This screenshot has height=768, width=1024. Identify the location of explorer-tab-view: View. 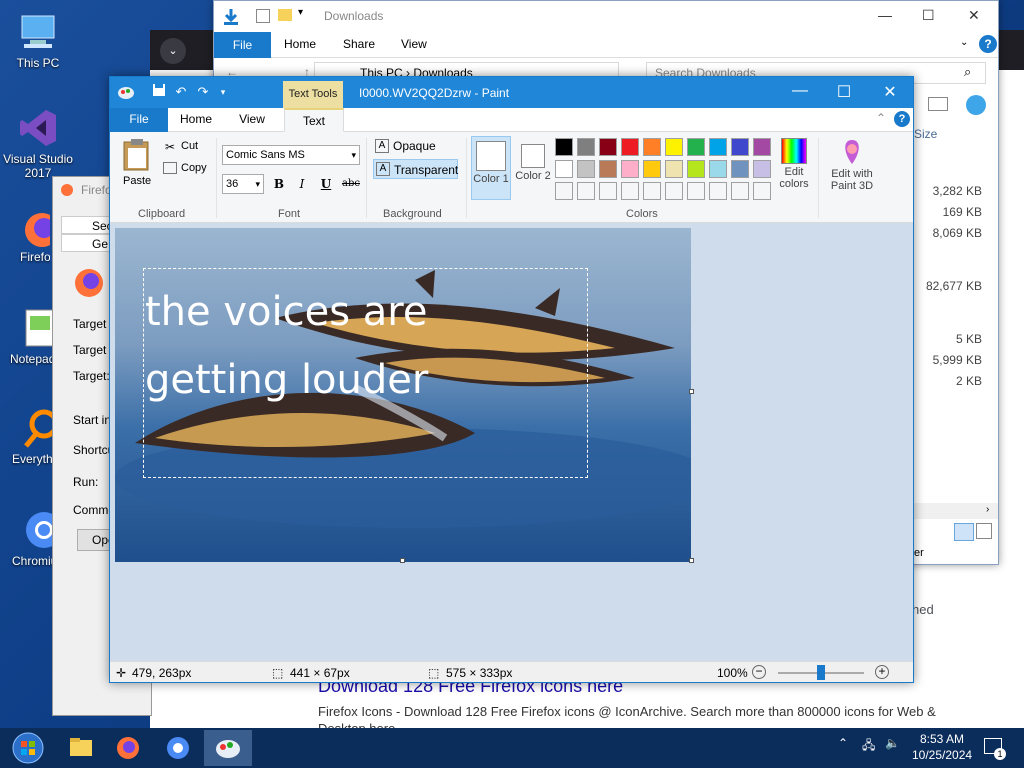
(414, 44).